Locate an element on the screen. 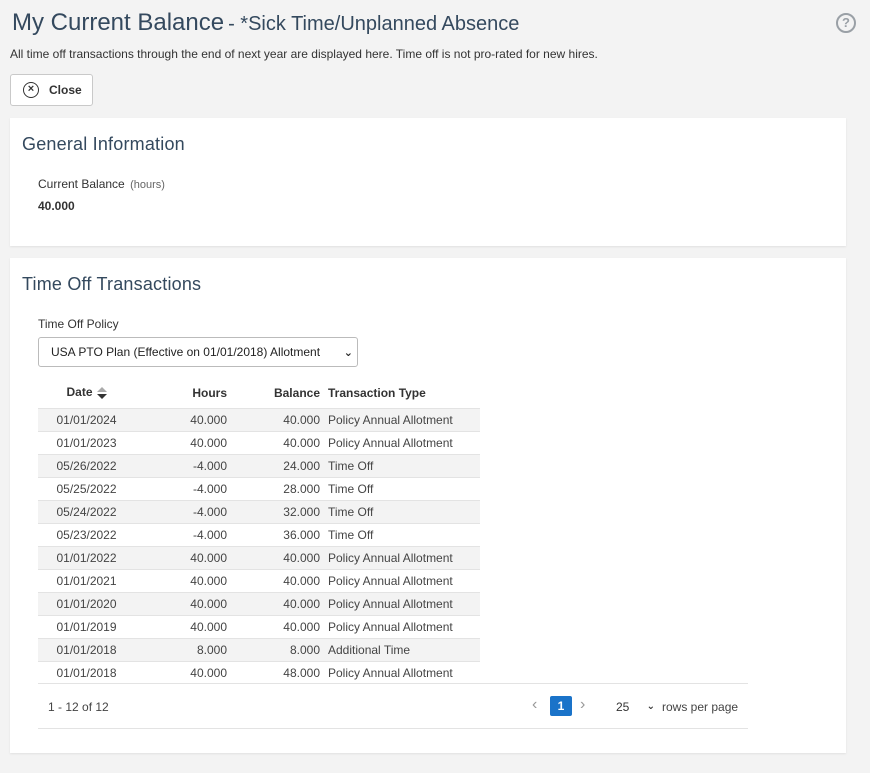 The width and height of the screenshot is (870, 773). policy-label: Time Off Policy is located at coordinates (78, 324).